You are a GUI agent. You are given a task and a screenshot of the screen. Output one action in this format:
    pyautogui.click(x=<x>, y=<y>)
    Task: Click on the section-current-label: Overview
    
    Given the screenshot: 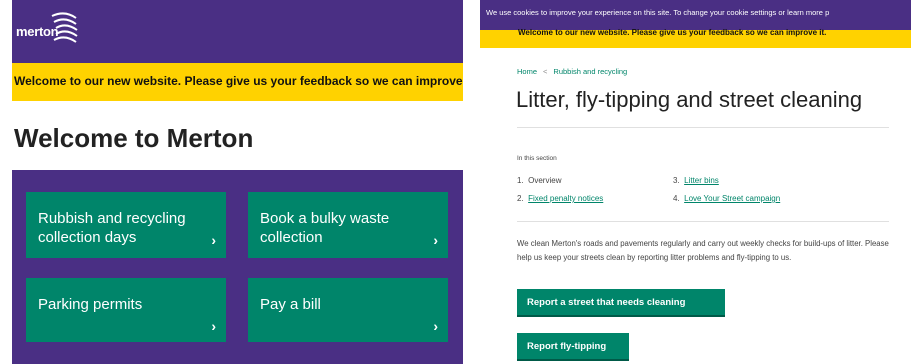 What is the action you would take?
    pyautogui.click(x=545, y=180)
    